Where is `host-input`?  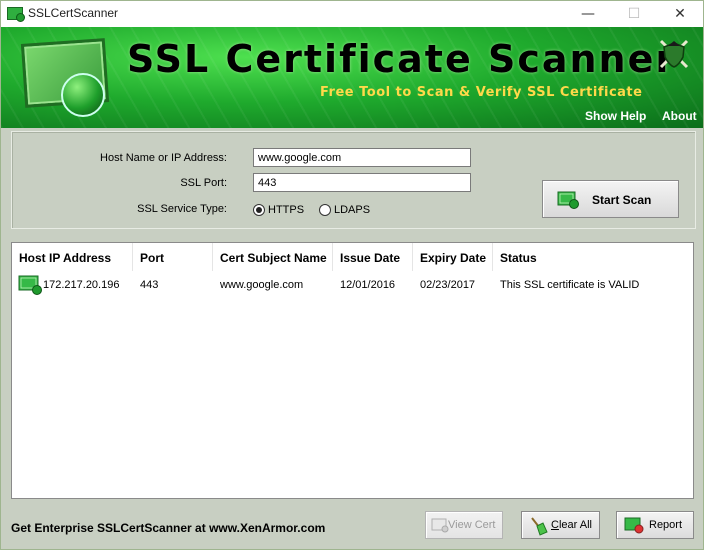
host-input is located at coordinates (362, 157).